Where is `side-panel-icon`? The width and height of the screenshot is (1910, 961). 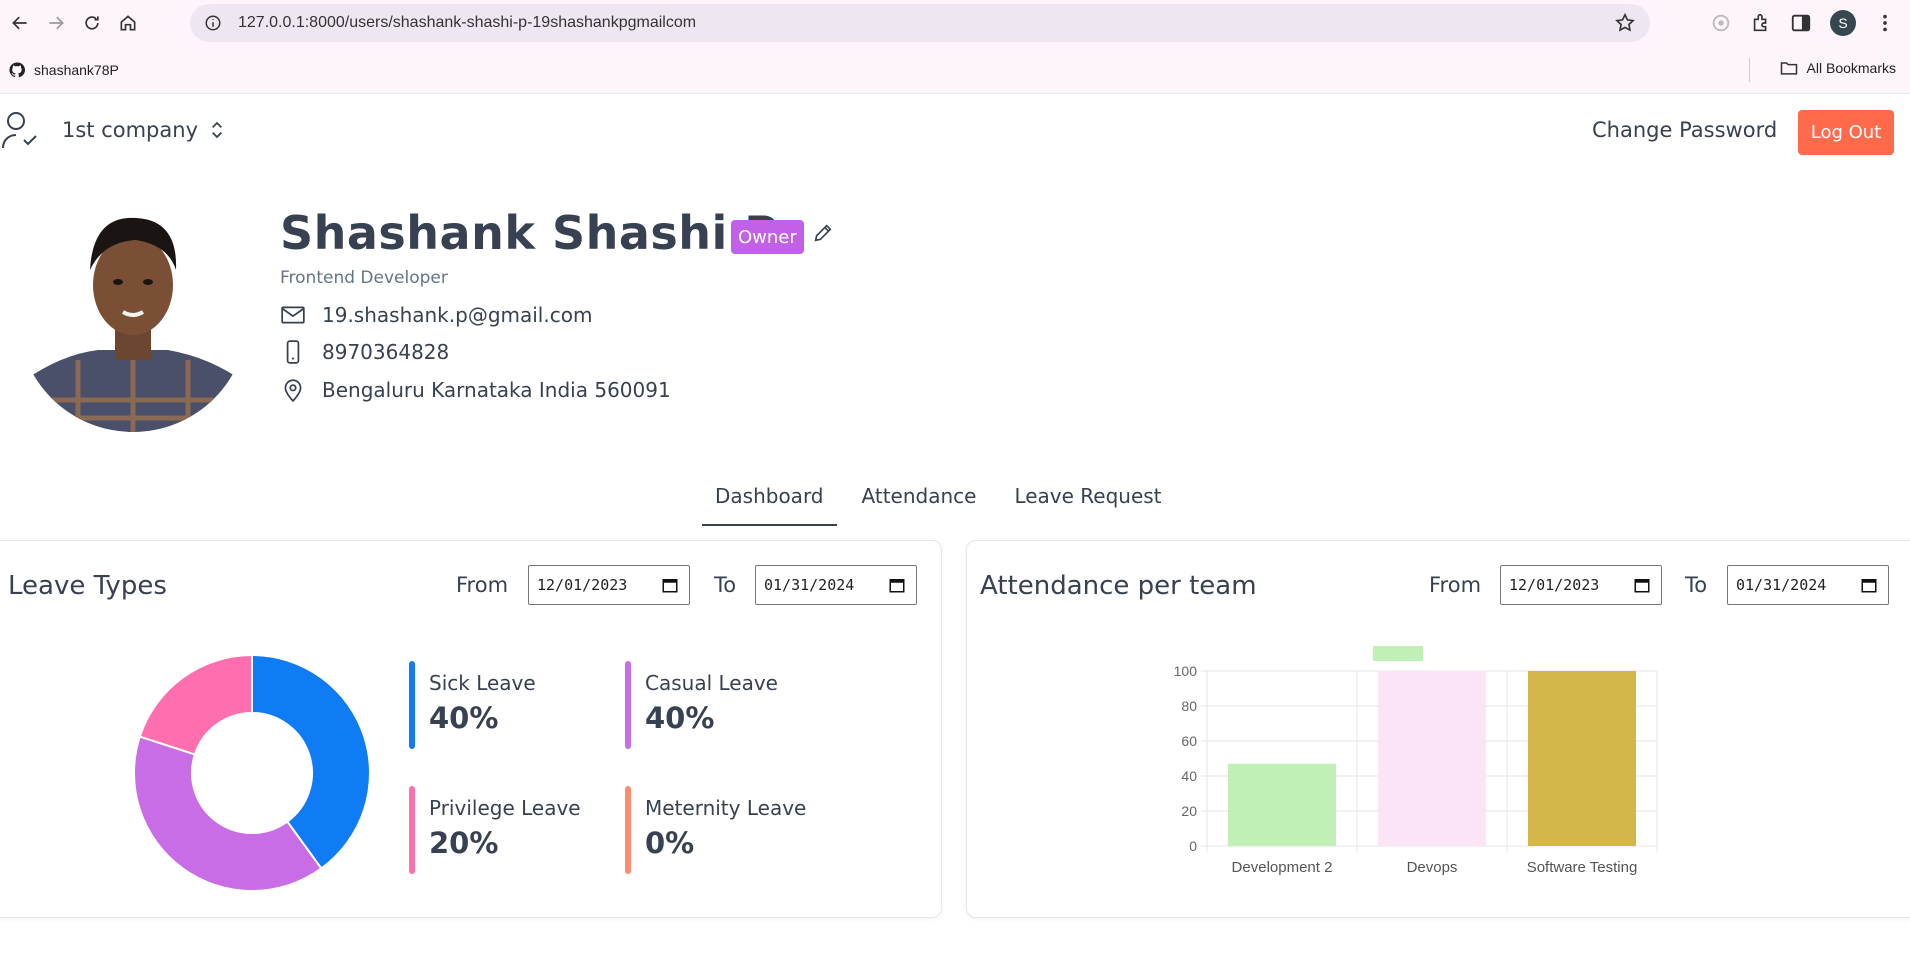
side-panel-icon is located at coordinates (1801, 23).